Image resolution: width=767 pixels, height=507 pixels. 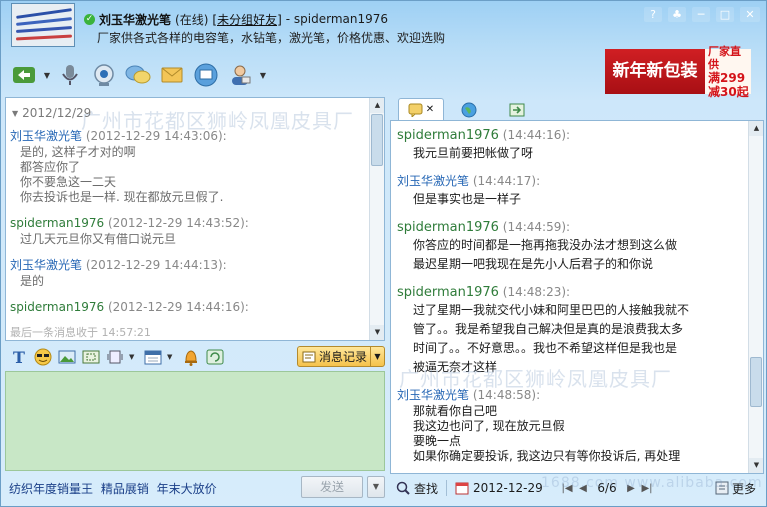 What do you see at coordinates (533, 264) in the screenshot?
I see `message-line: 最迟星期一吧我现在是先小人后君子的和你说` at bounding box center [533, 264].